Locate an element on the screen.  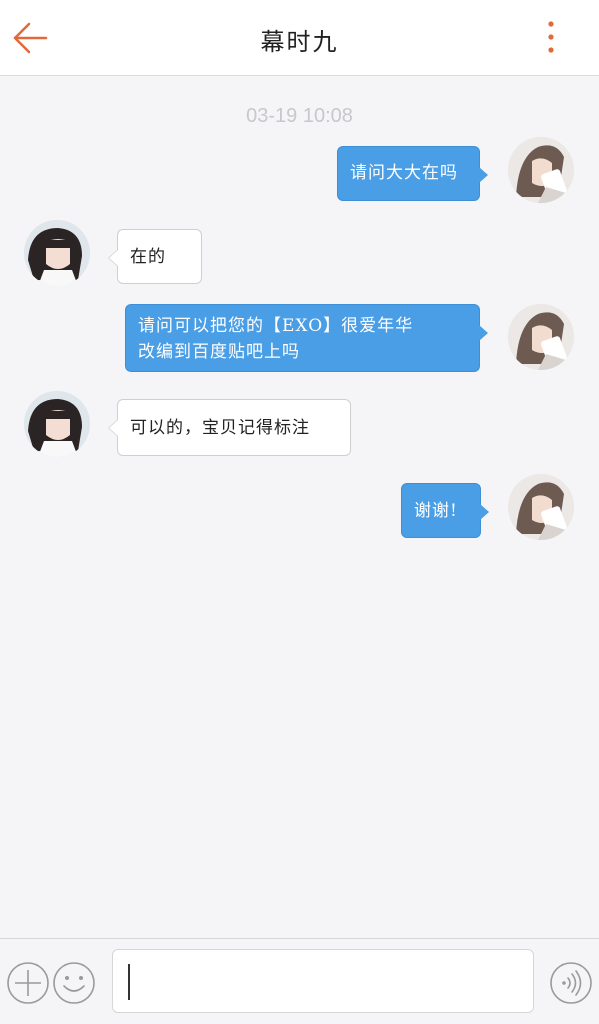
message-bubble-outgoing: 请问大大在吗 is located at coordinates (412, 173).